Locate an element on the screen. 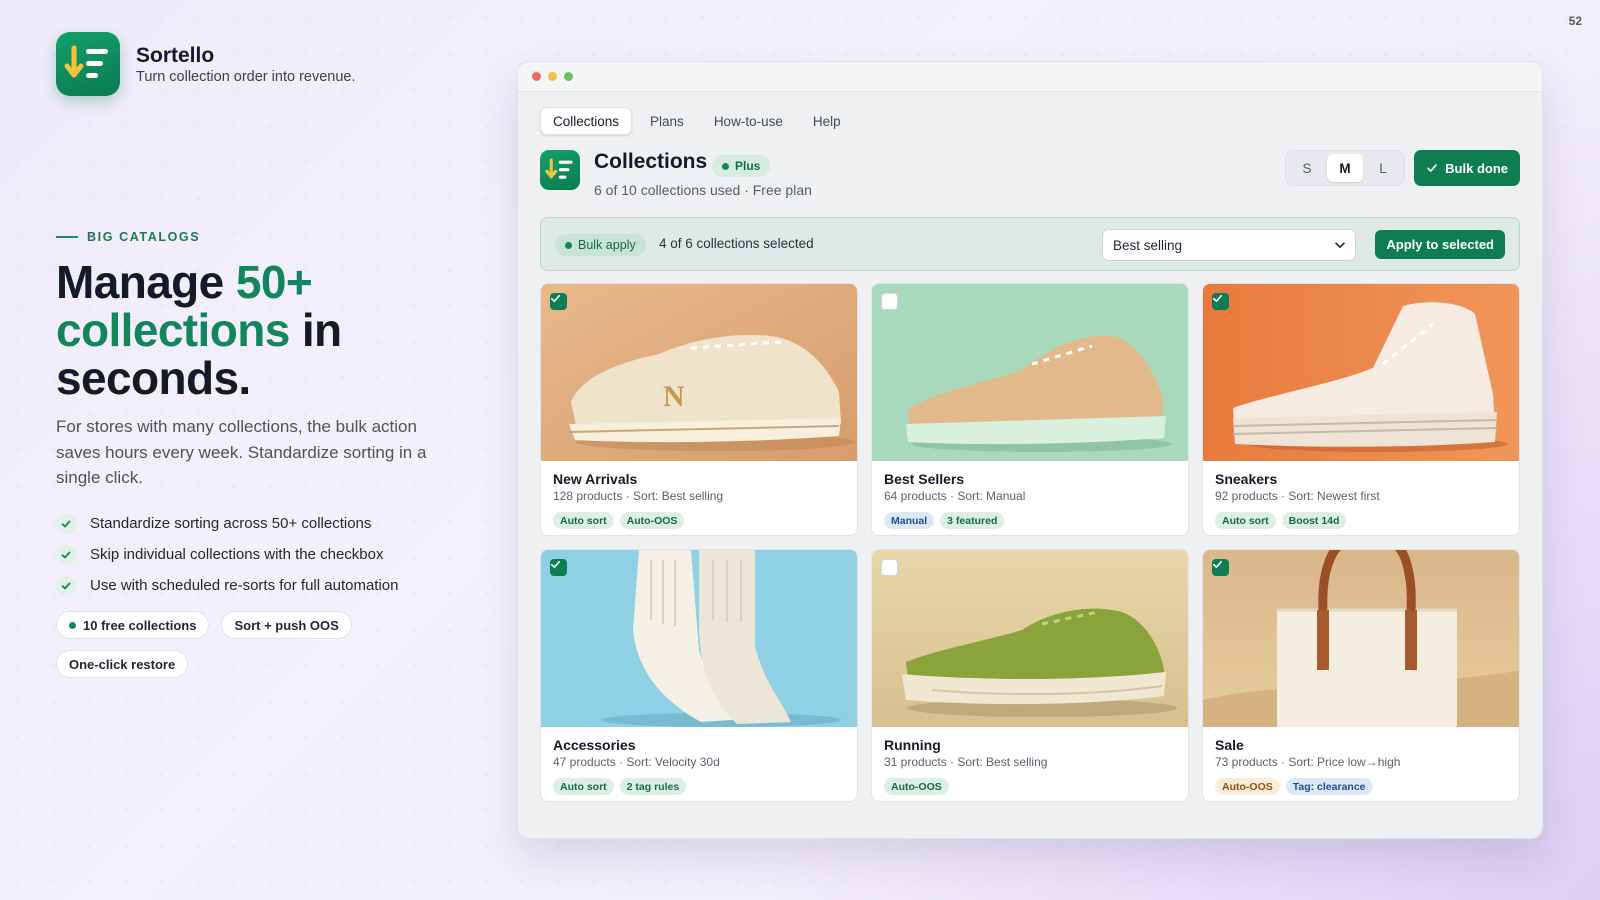  product-image-tote-bag-sand is located at coordinates (1361, 638).